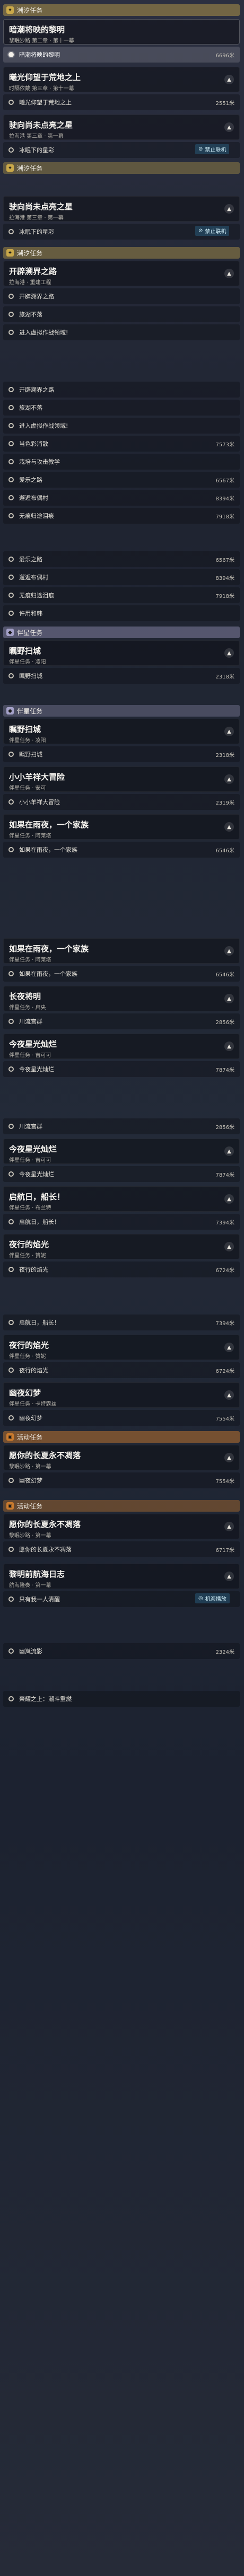 The height and width of the screenshot is (2576, 244). I want to click on quest-card: 幽夜幻梦 伴星任务 · 卡特露丝 ▲, so click(122, 1395).